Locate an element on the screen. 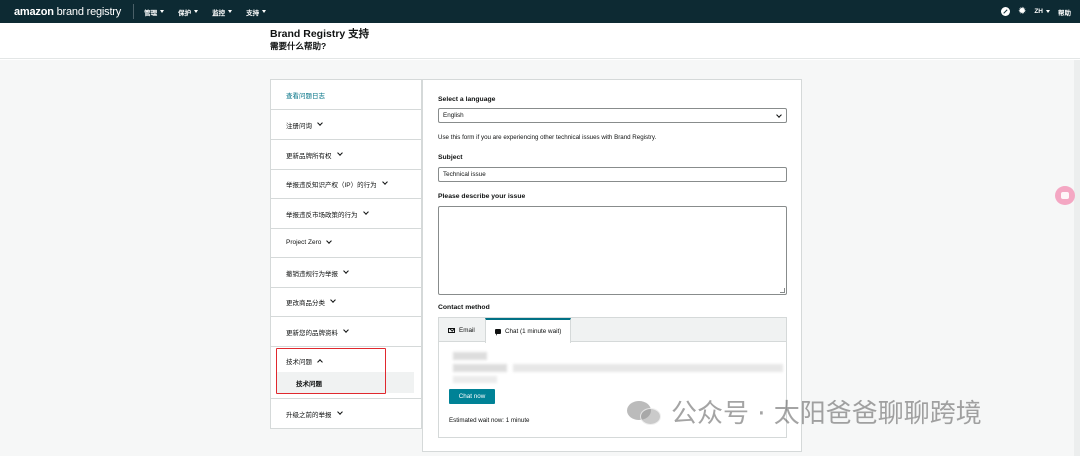 This screenshot has height=456, width=1080. language-selector: ZH is located at coordinates (1042, 11).